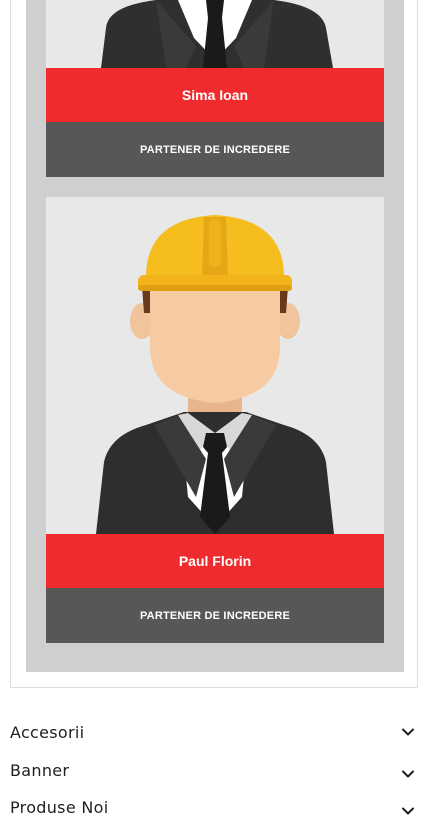  What do you see at coordinates (215, 732) in the screenshot?
I see `accordion-item-accesorii: Accesorii` at bounding box center [215, 732].